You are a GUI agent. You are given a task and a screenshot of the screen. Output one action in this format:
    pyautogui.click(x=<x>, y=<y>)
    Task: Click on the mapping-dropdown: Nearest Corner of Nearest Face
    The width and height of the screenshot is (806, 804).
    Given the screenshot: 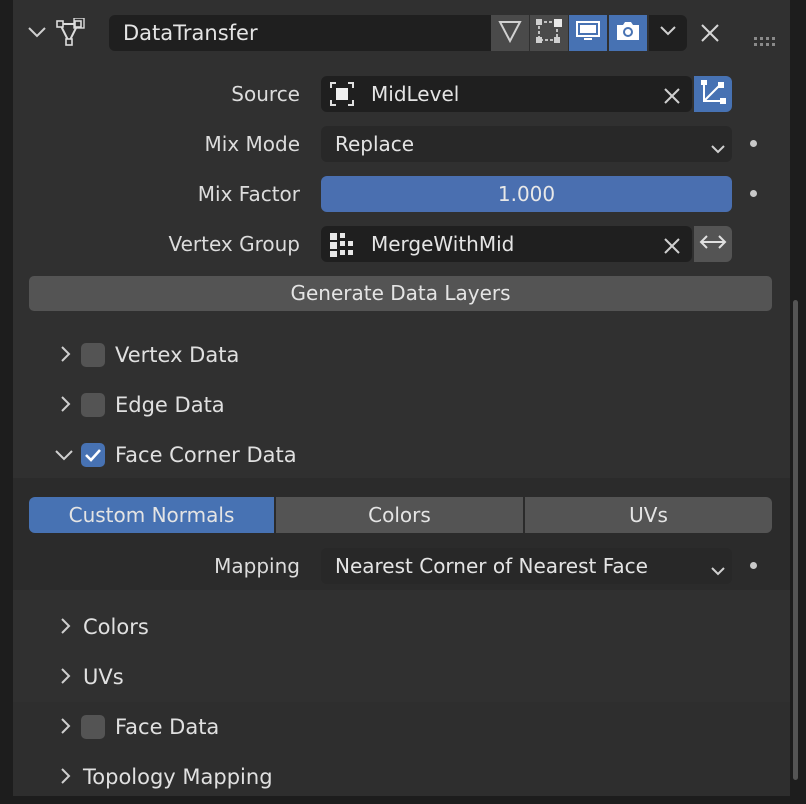 What is the action you would take?
    pyautogui.click(x=526, y=566)
    